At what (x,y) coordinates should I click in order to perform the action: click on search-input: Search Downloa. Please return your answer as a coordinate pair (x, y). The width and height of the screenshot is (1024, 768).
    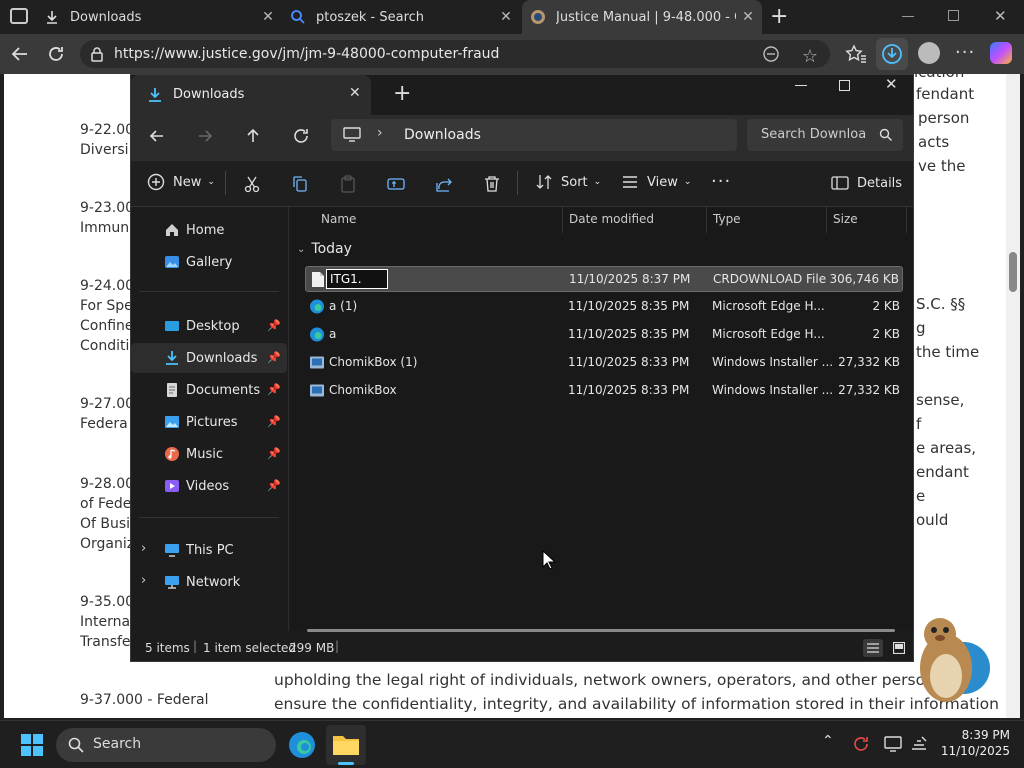
    Looking at the image, I should click on (825, 135).